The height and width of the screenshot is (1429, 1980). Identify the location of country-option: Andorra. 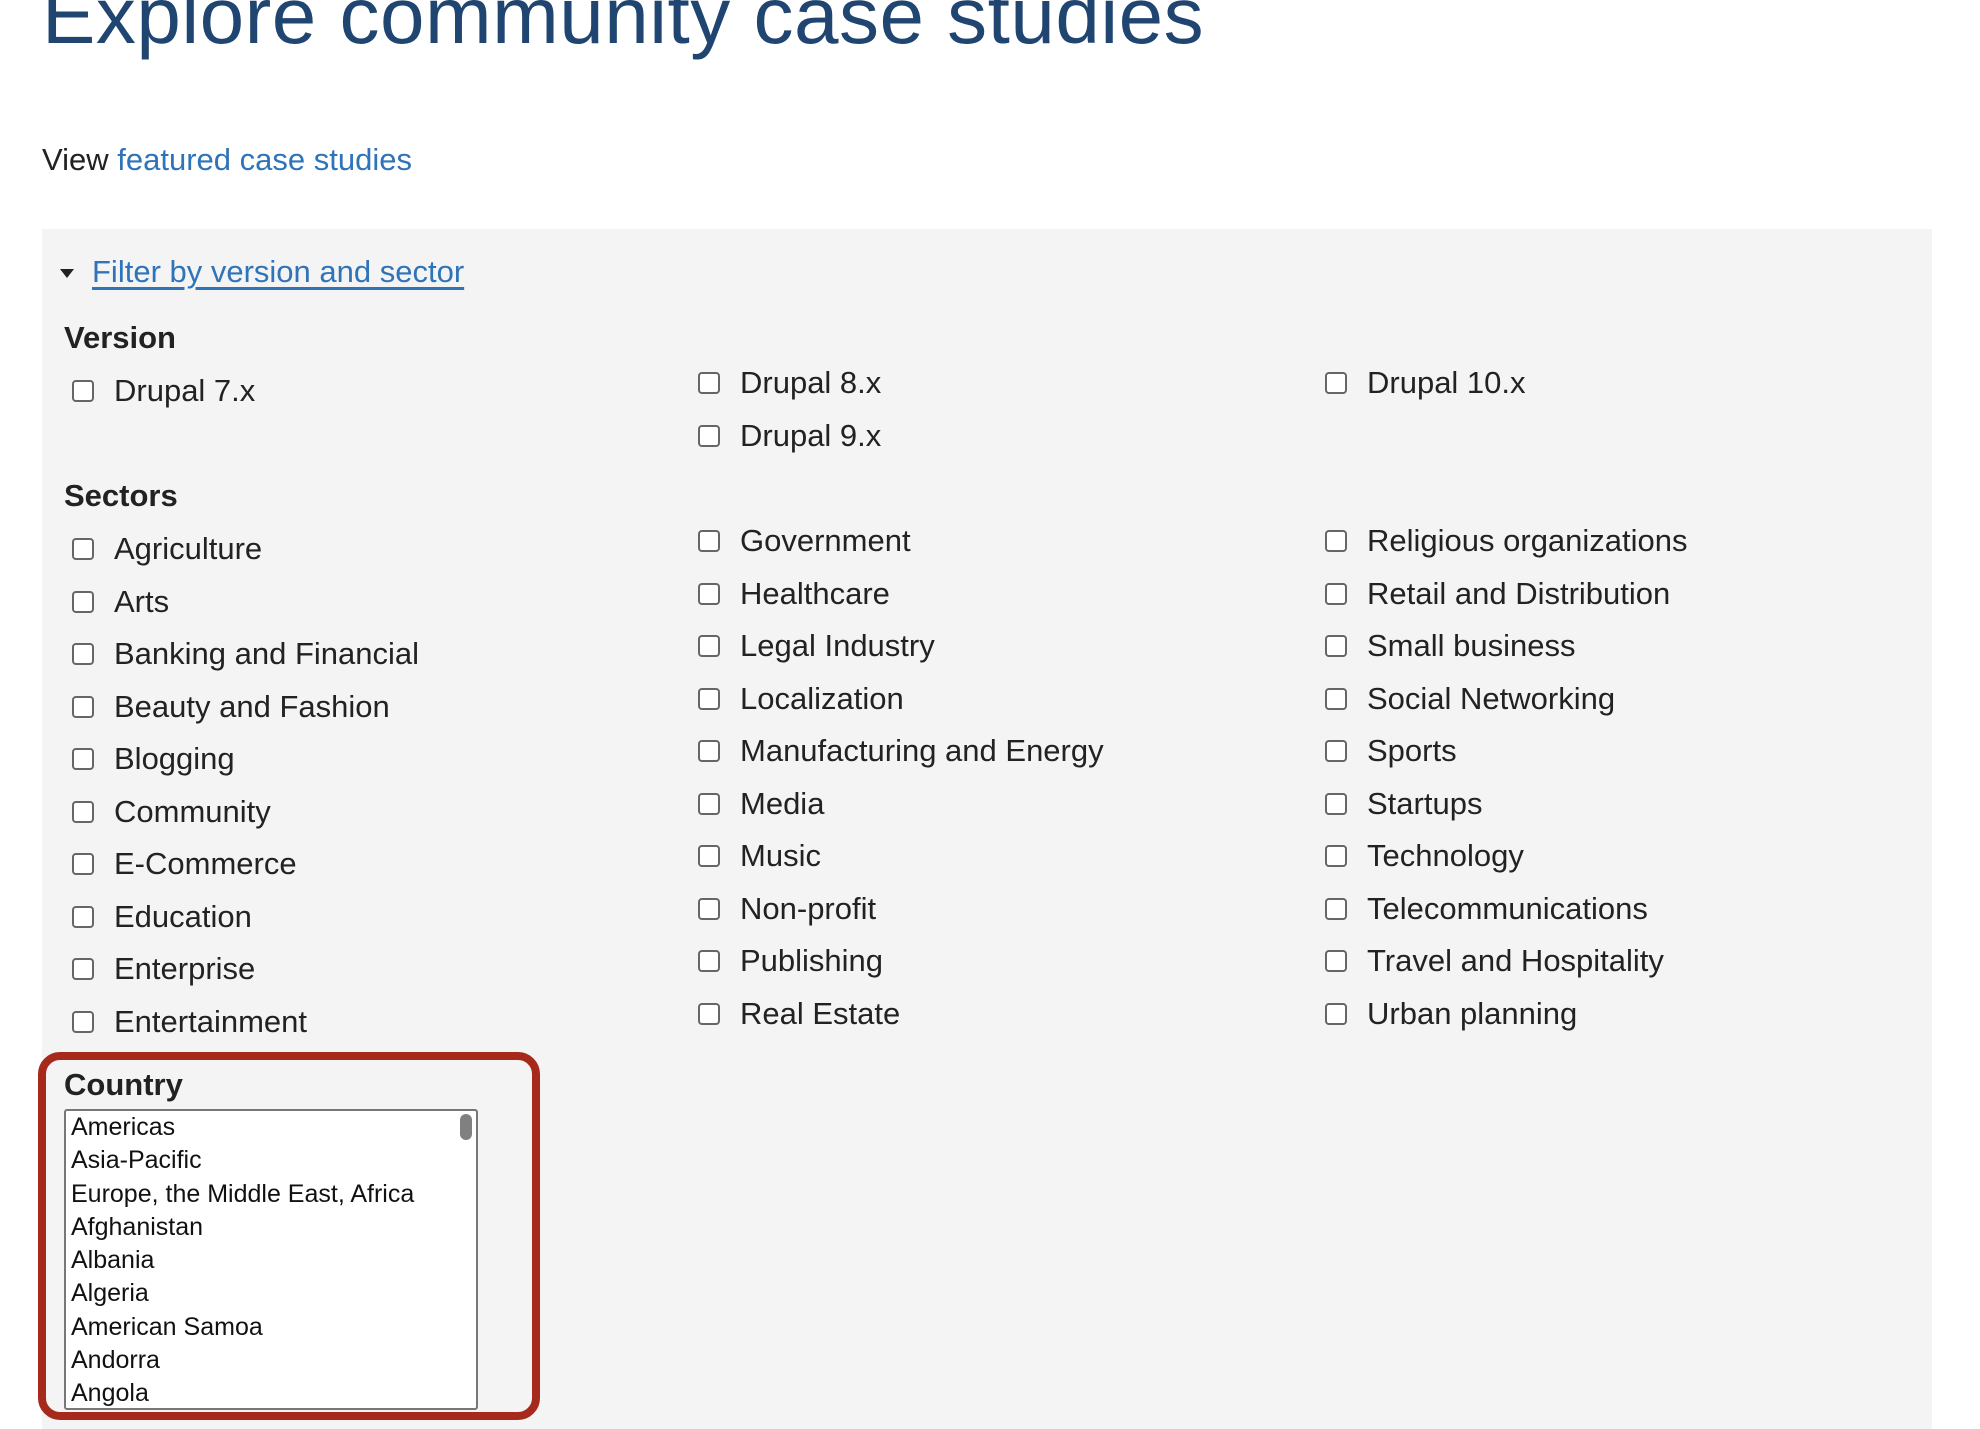
(271, 1360).